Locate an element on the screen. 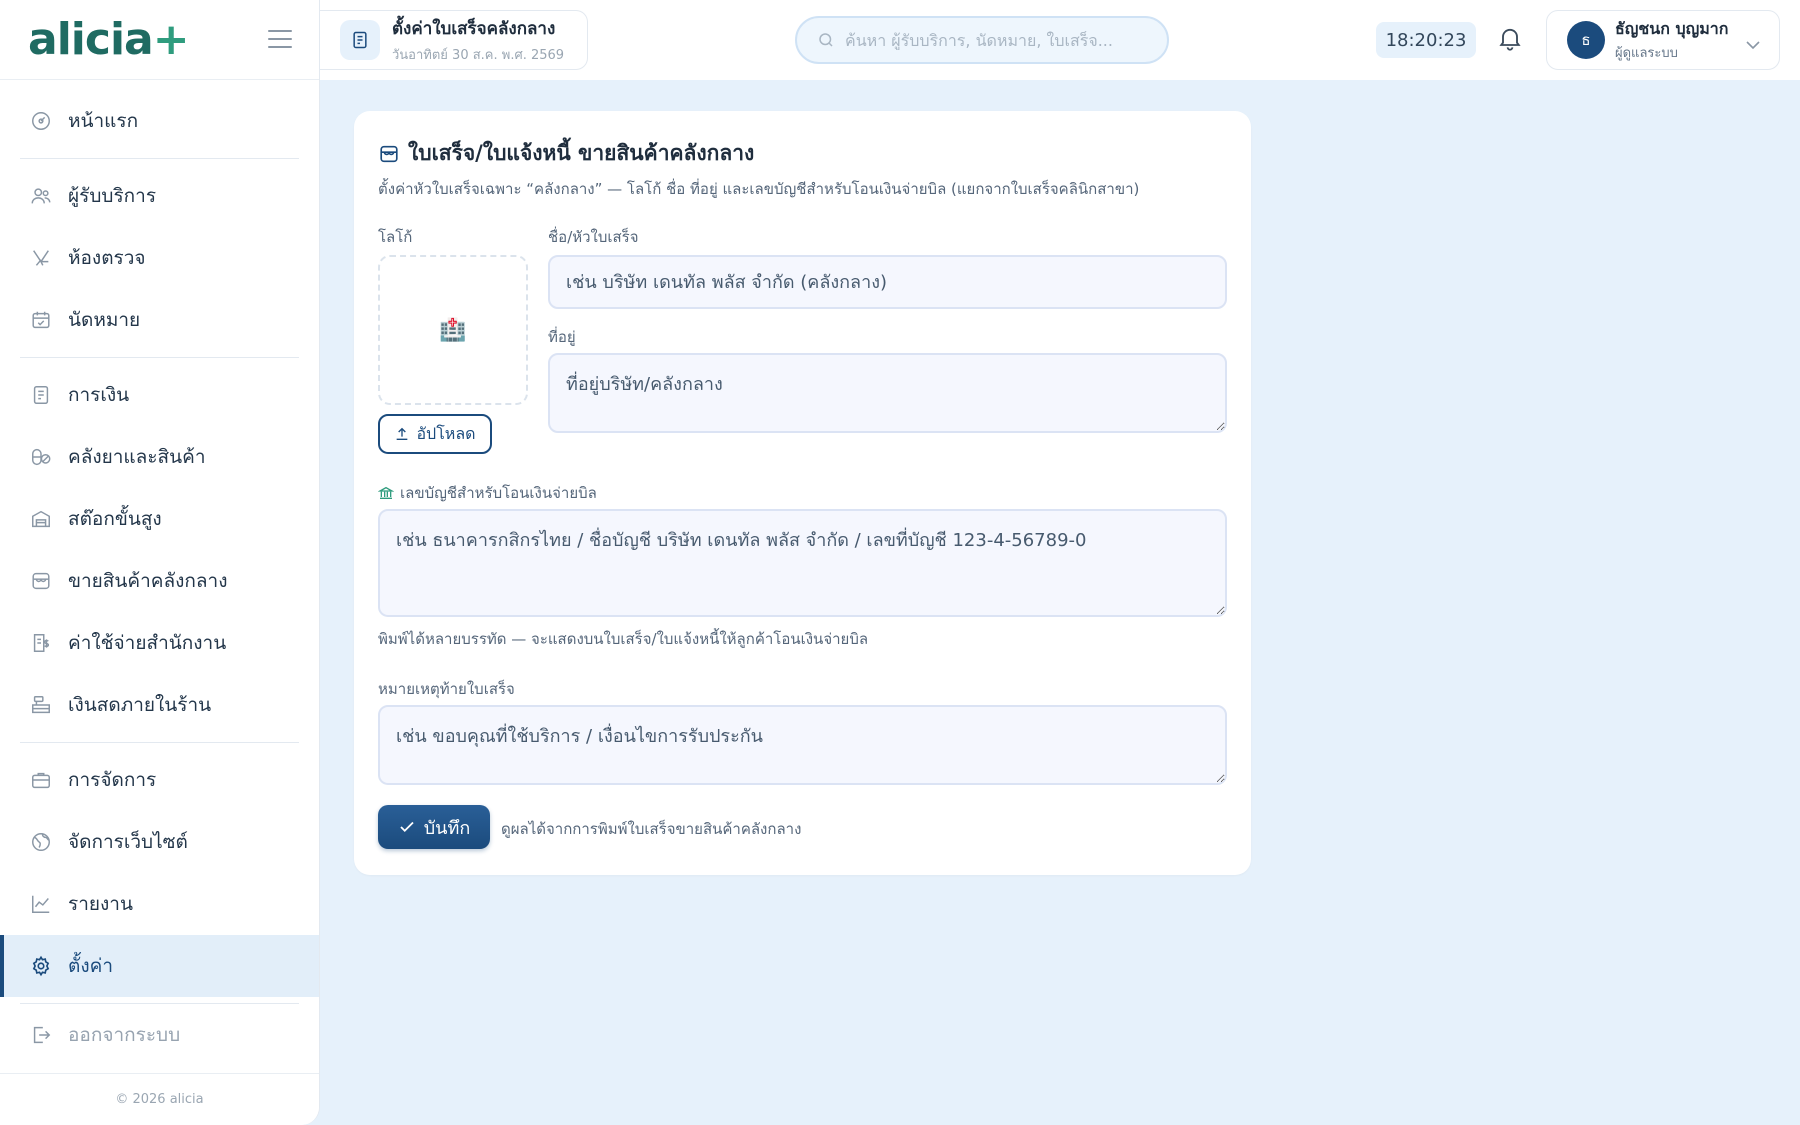 Image resolution: width=1800 pixels, height=1125 pixels. sidebar-item-central-sales: ขายสินค้าคลังกลาง is located at coordinates (159, 581).